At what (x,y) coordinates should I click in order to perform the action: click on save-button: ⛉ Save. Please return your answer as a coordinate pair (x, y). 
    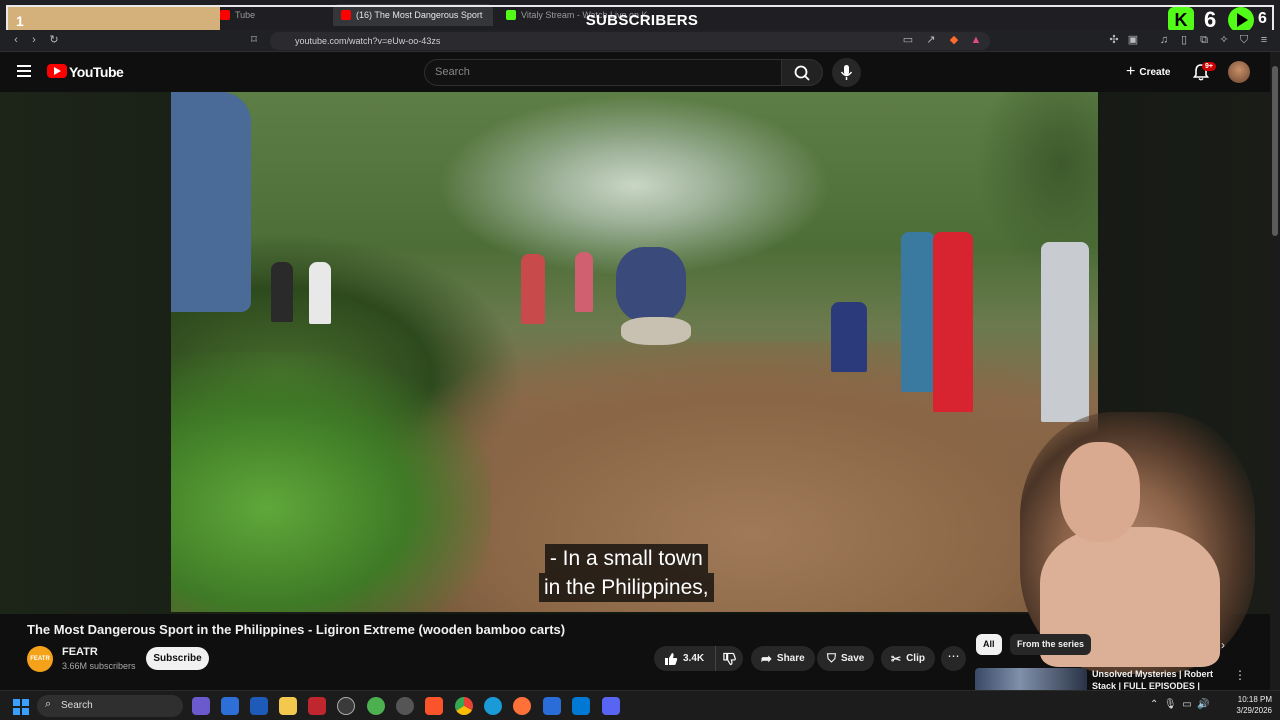
    Looking at the image, I should click on (846, 658).